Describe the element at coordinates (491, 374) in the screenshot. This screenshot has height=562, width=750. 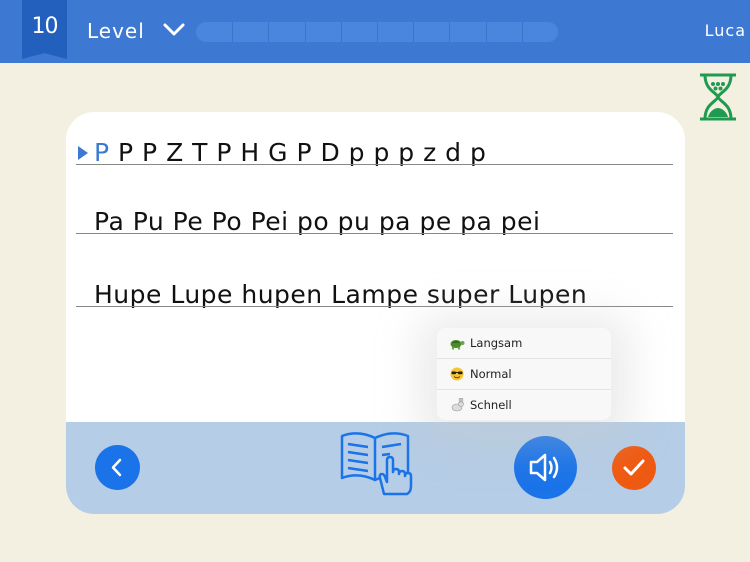
I see `speed-option-label: Normal` at that location.